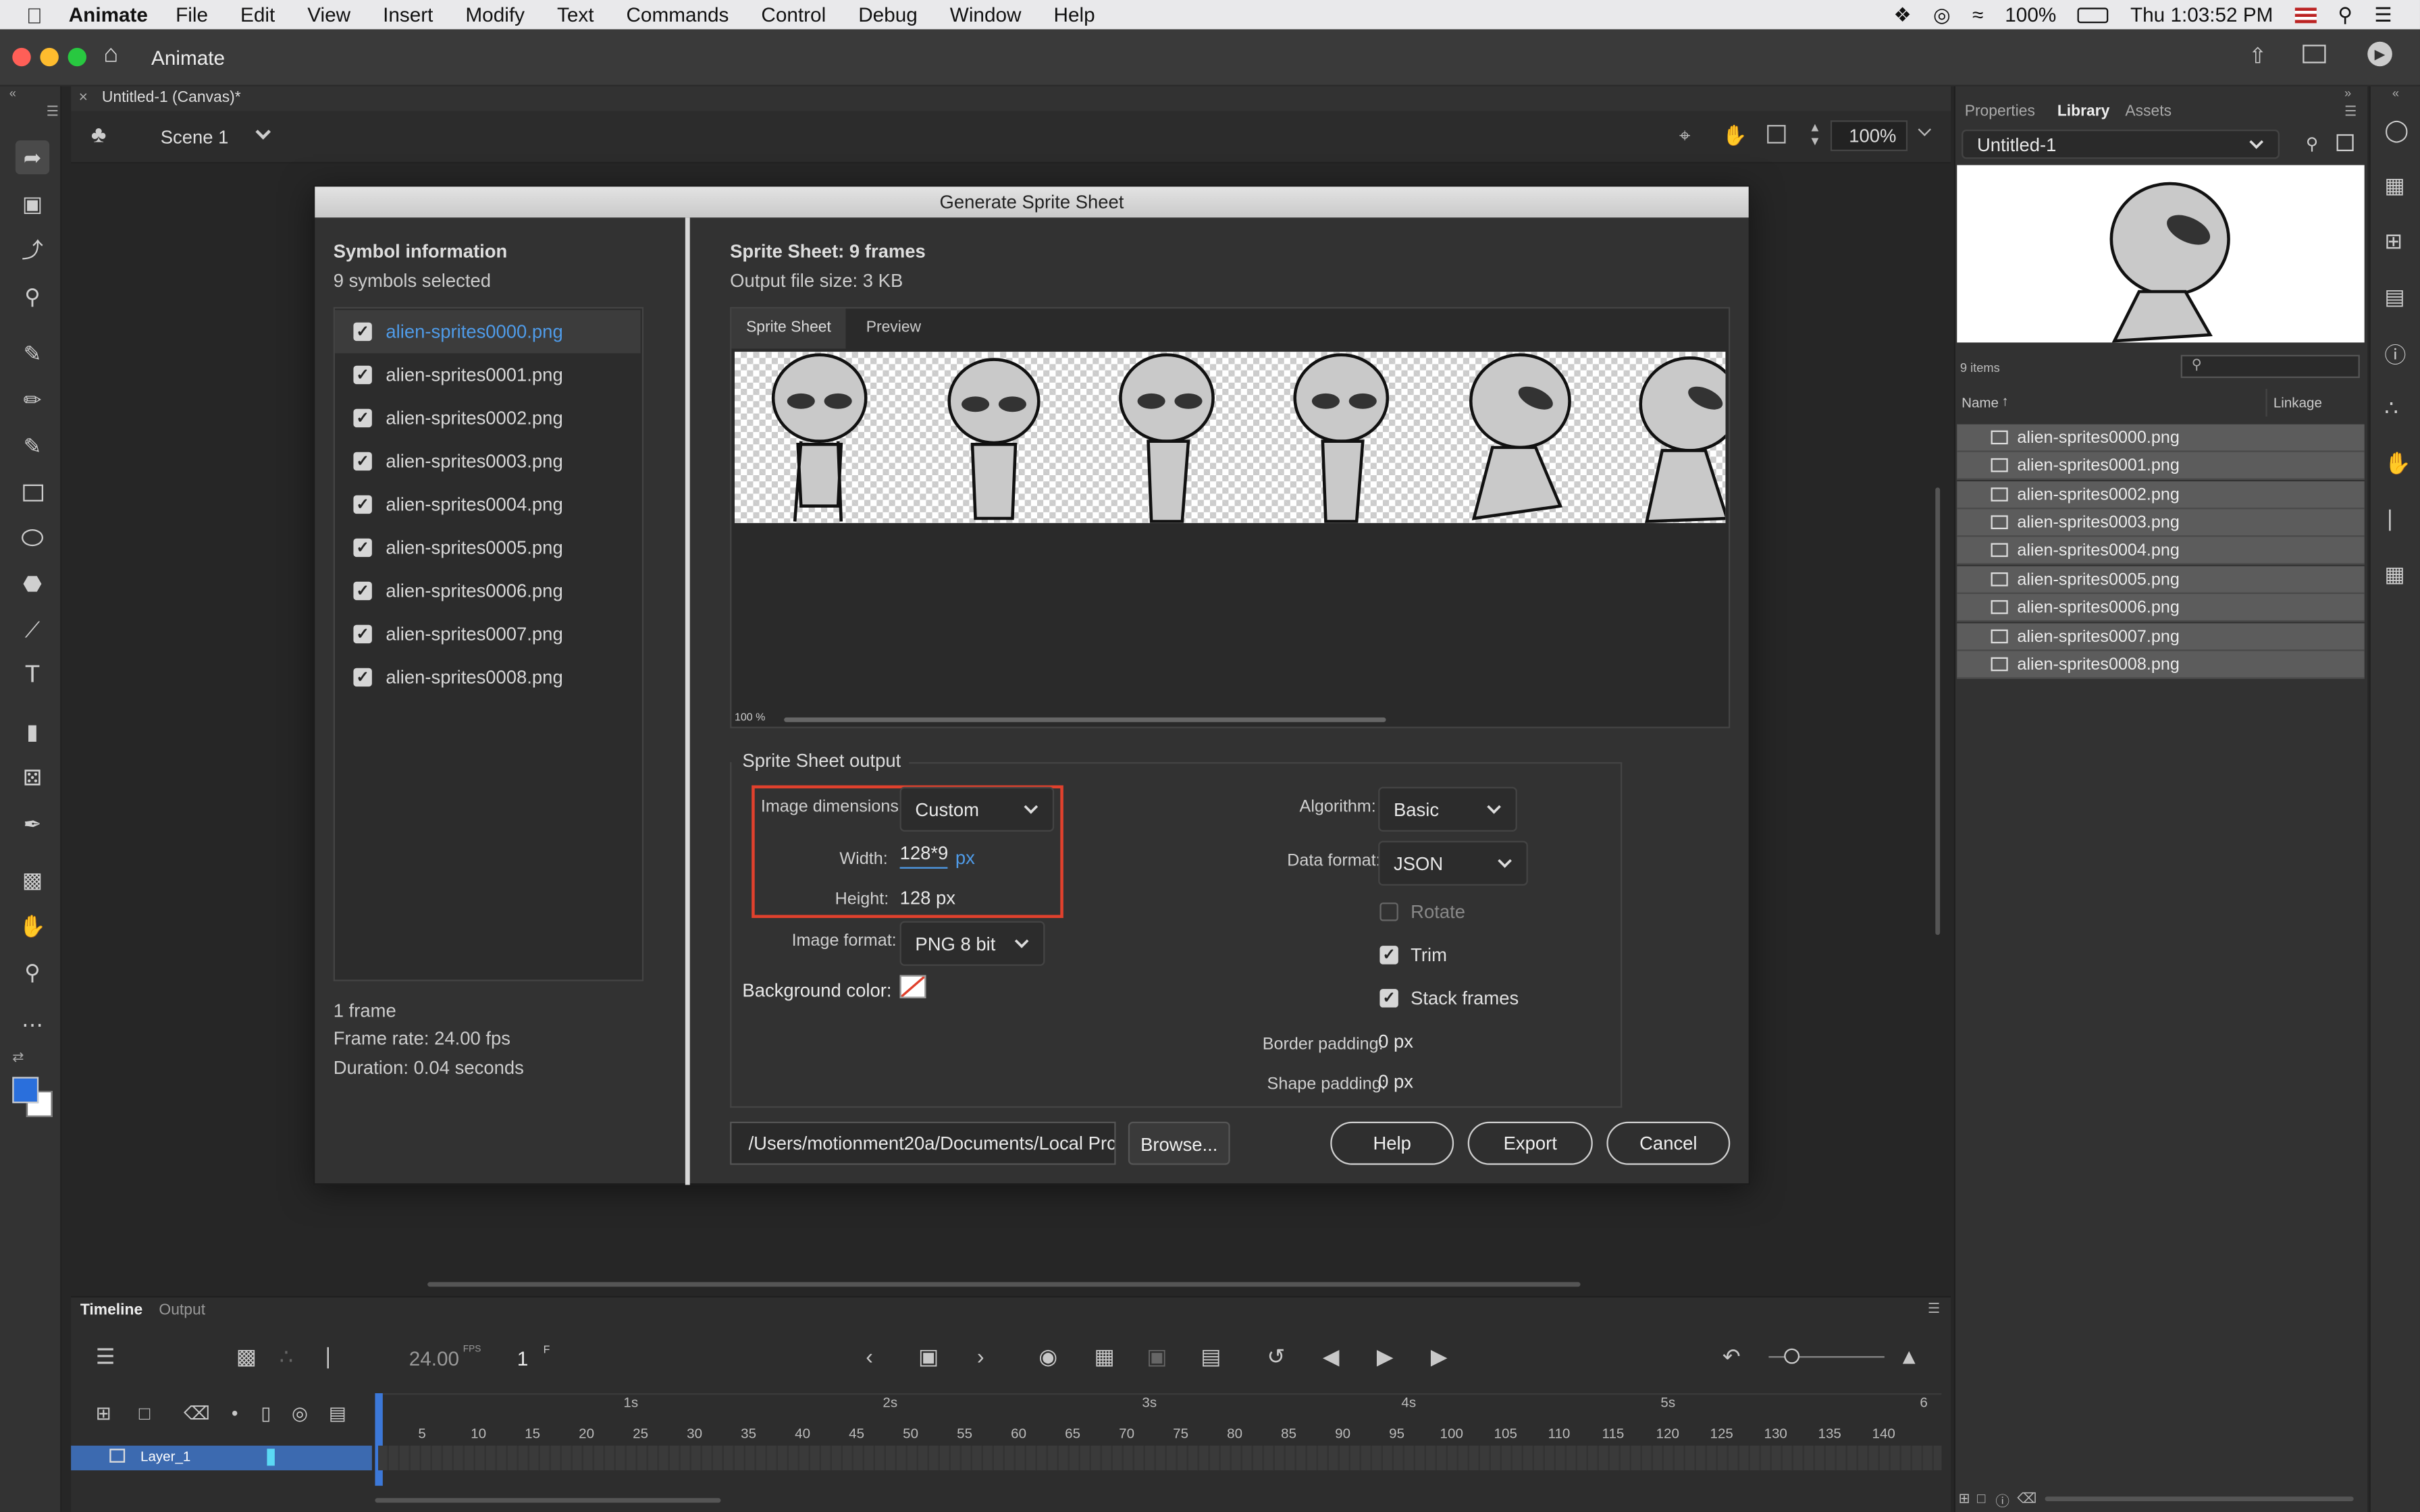 The height and width of the screenshot is (1512, 2420). Describe the element at coordinates (977, 809) in the screenshot. I see `image-dimensions-dropdown: Custom` at that location.